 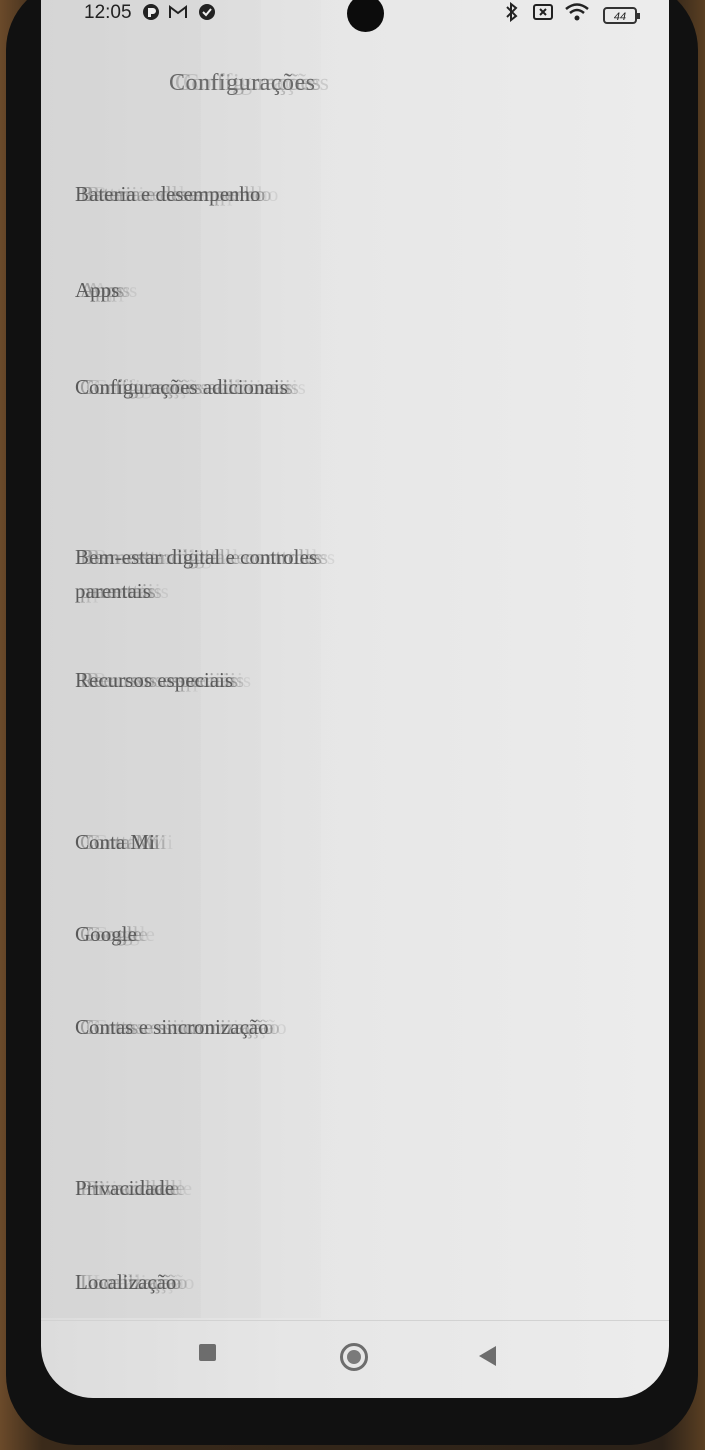 I want to click on front-camera, so click(x=365, y=16).